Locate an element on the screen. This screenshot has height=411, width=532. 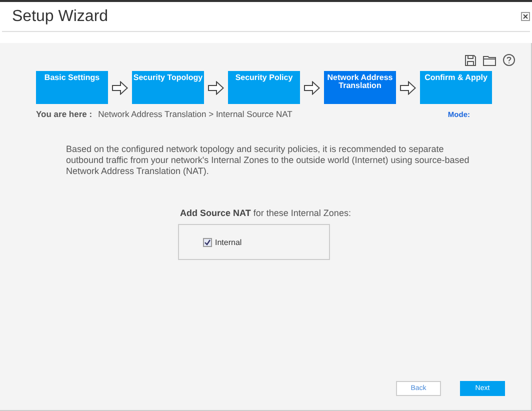
wizard-step: Security Policy is located at coordinates (264, 87).